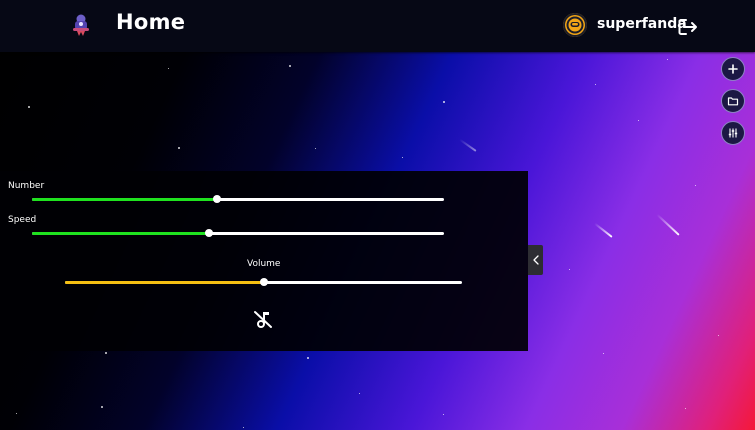 Image resolution: width=755 pixels, height=430 pixels. I want to click on folder-button, so click(733, 101).